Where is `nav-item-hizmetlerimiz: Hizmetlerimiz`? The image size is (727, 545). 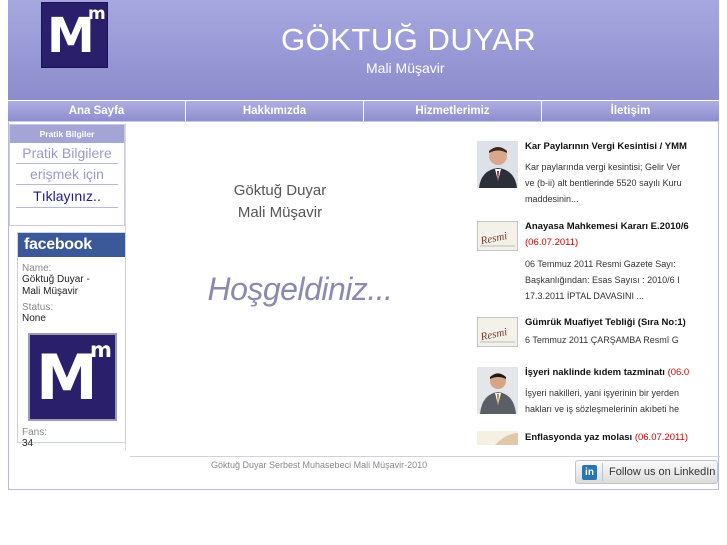 nav-item-hizmetlerimiz: Hizmetlerimiz is located at coordinates (453, 111).